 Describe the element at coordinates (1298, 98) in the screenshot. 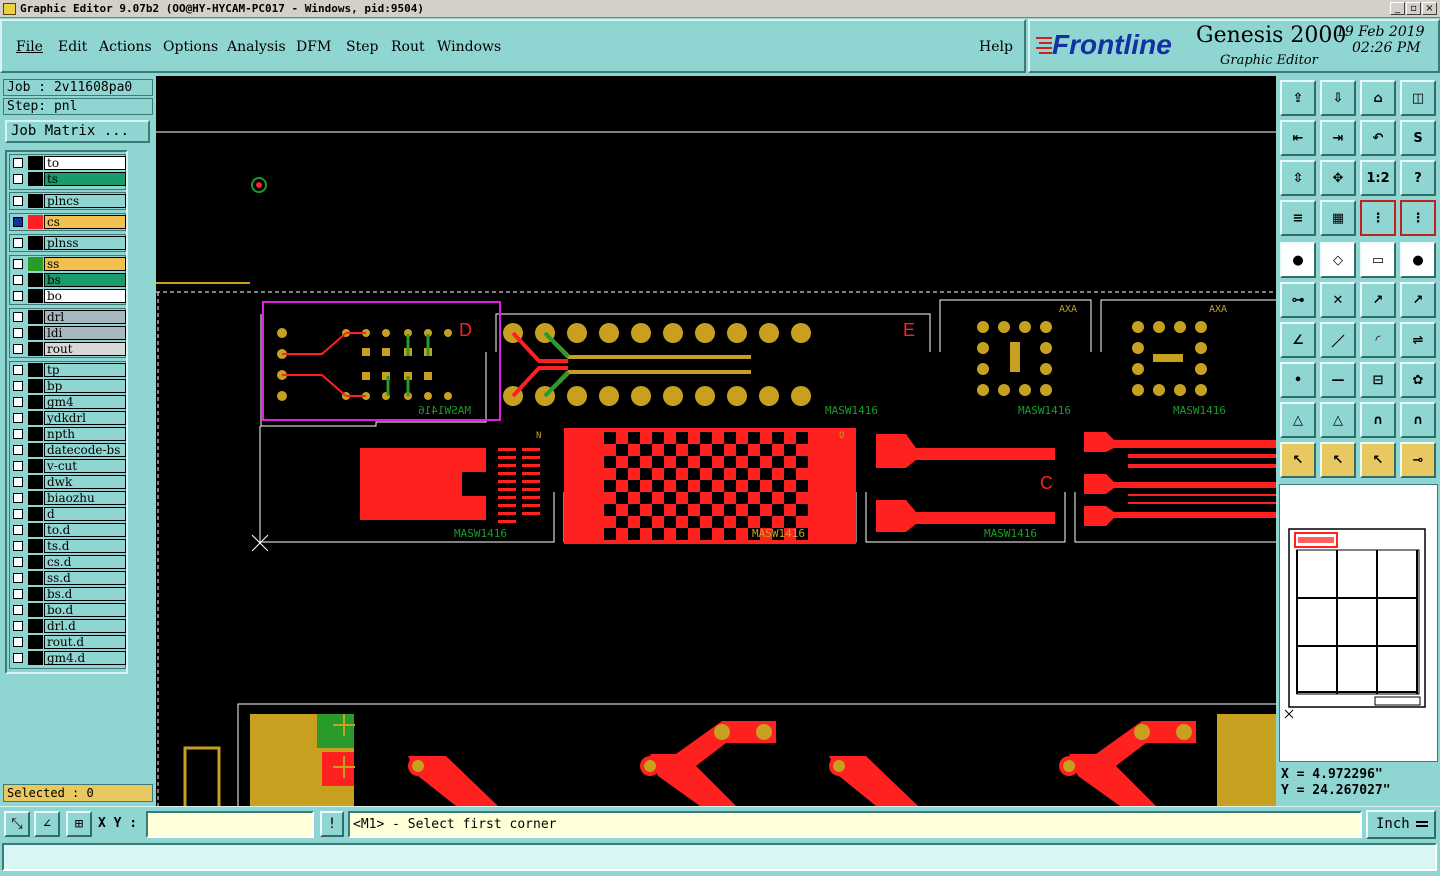

I see `zoom-up-icon: ⇪` at that location.